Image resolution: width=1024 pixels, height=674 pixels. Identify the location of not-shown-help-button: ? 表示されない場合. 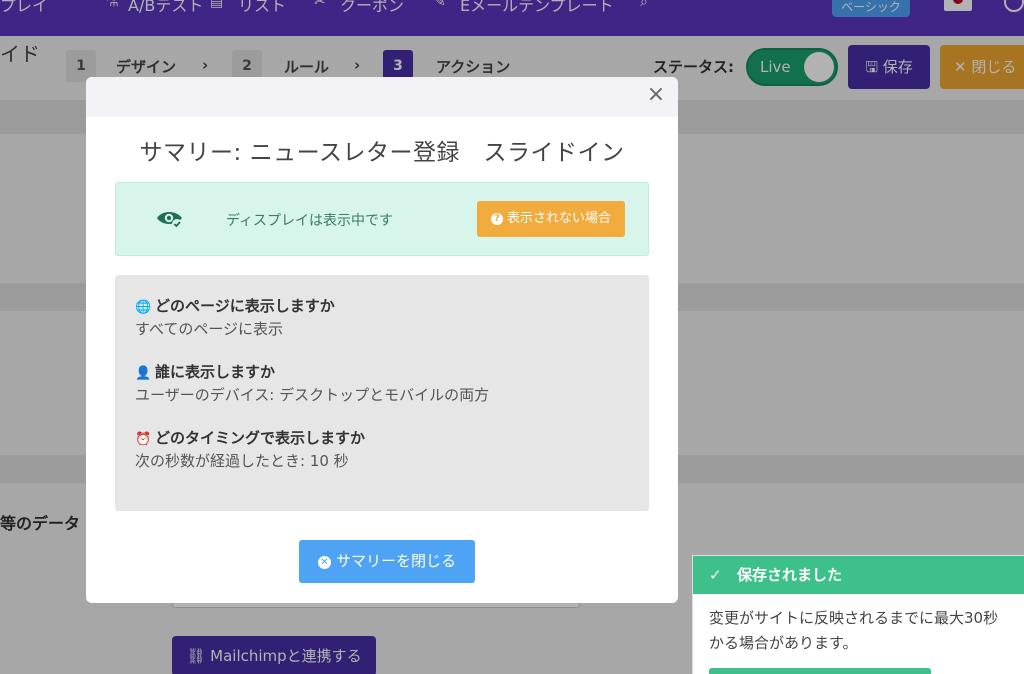
(551, 219).